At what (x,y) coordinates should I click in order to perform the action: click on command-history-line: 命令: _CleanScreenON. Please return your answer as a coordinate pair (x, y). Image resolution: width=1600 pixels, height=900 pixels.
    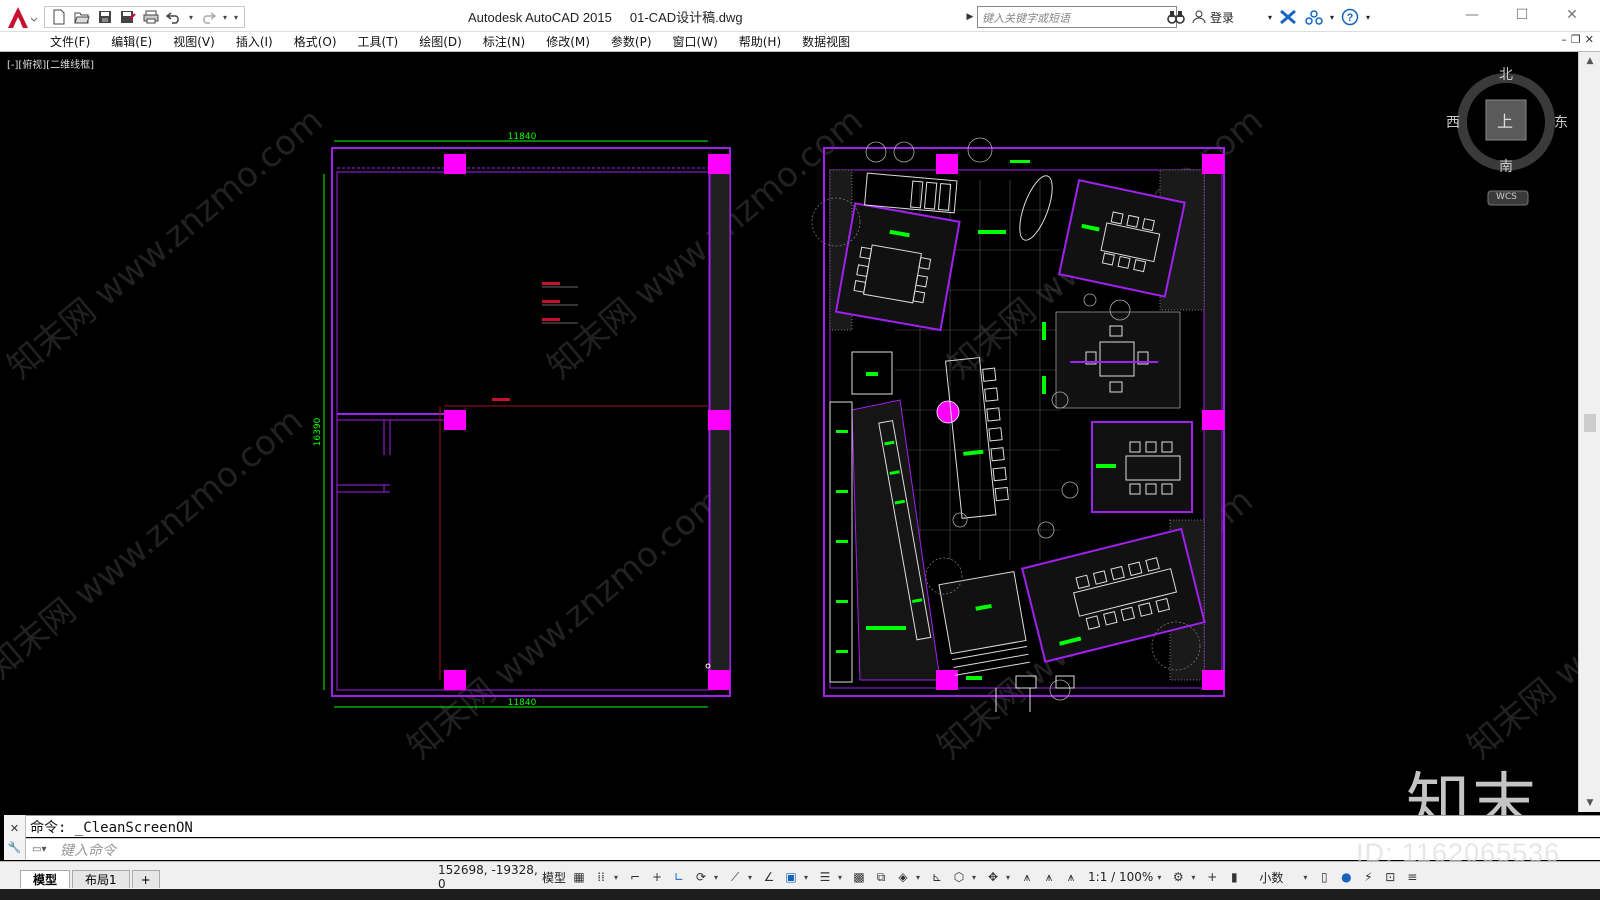
    Looking at the image, I should click on (111, 827).